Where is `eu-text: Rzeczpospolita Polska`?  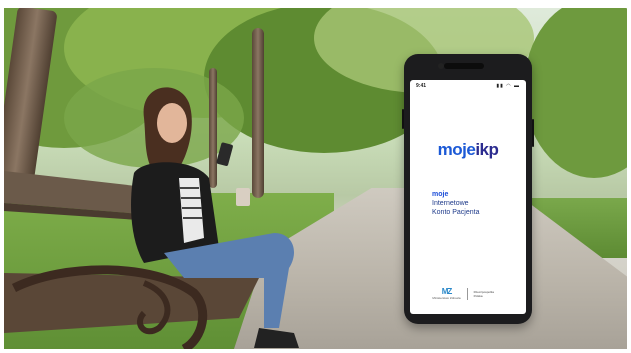
eu-text: Rzeczpospolita Polska is located at coordinates (483, 293).